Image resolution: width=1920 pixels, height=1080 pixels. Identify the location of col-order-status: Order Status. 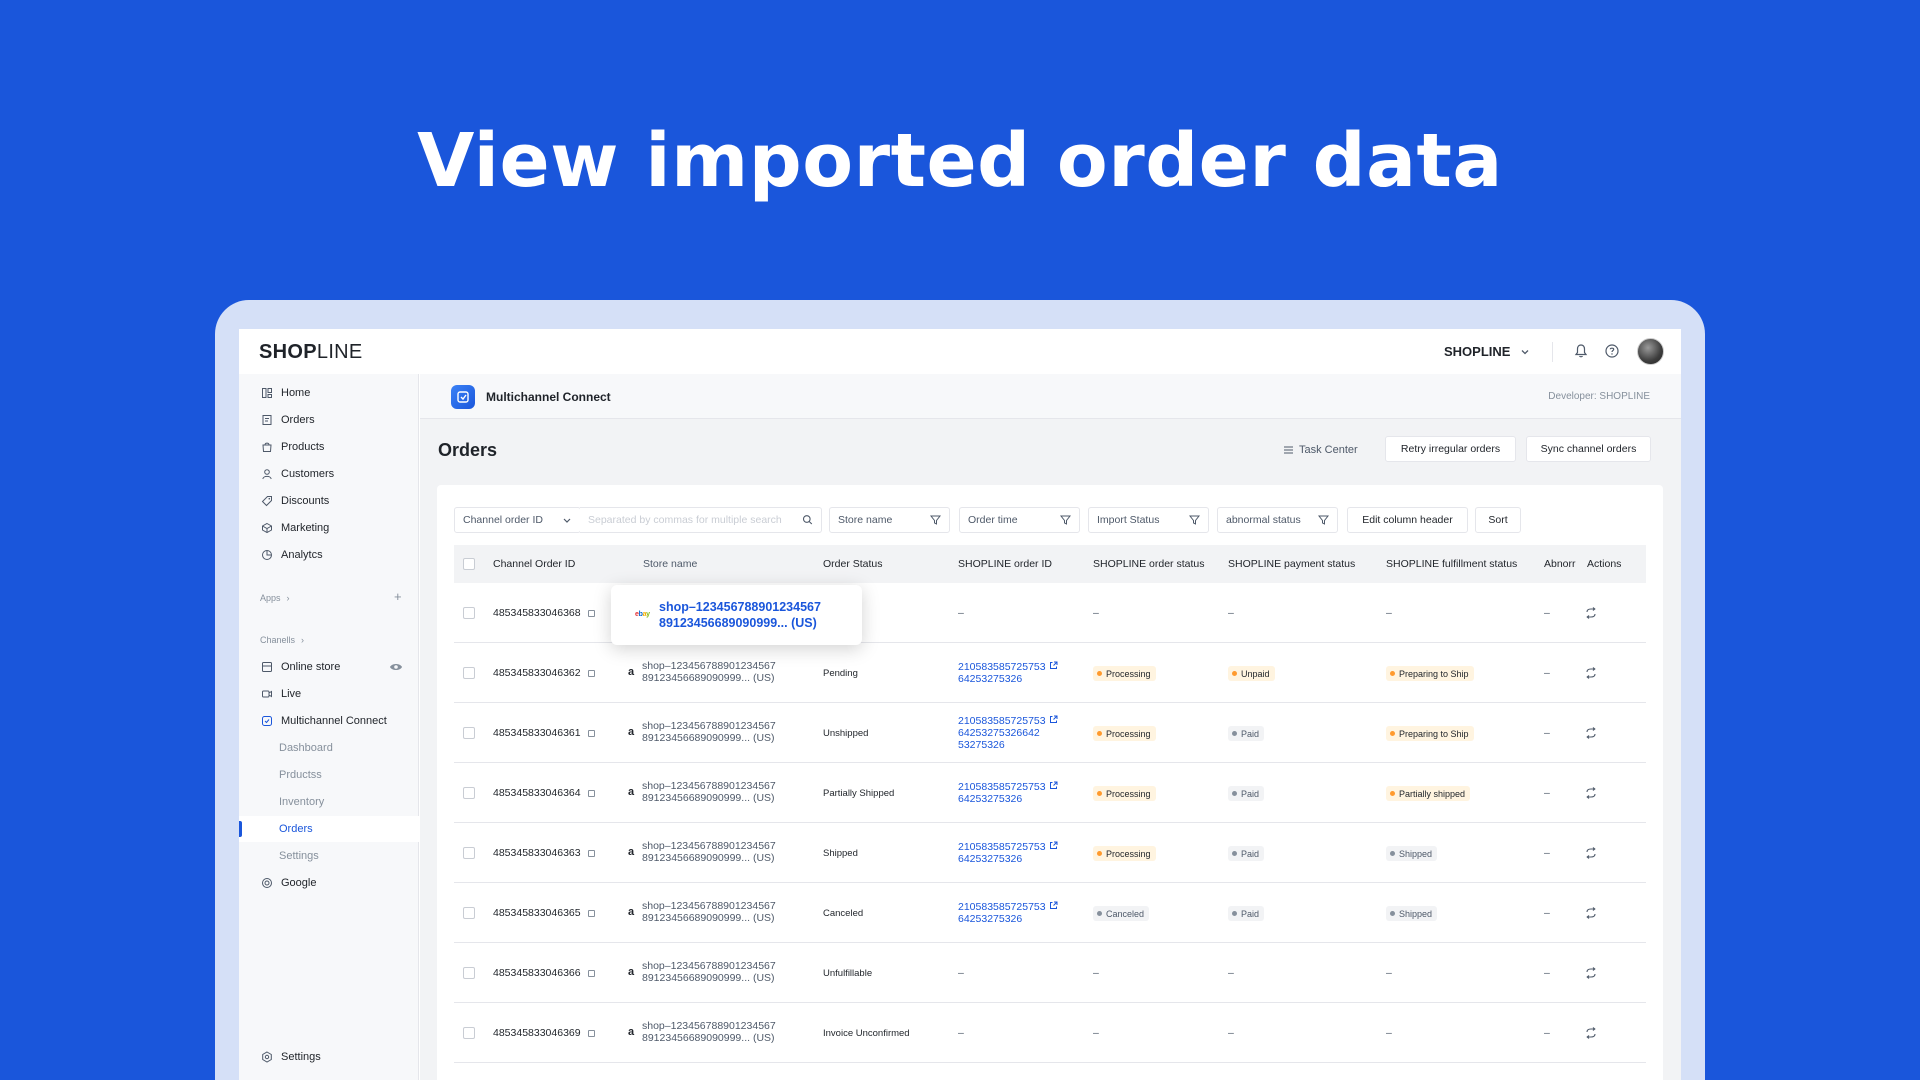
(853, 564).